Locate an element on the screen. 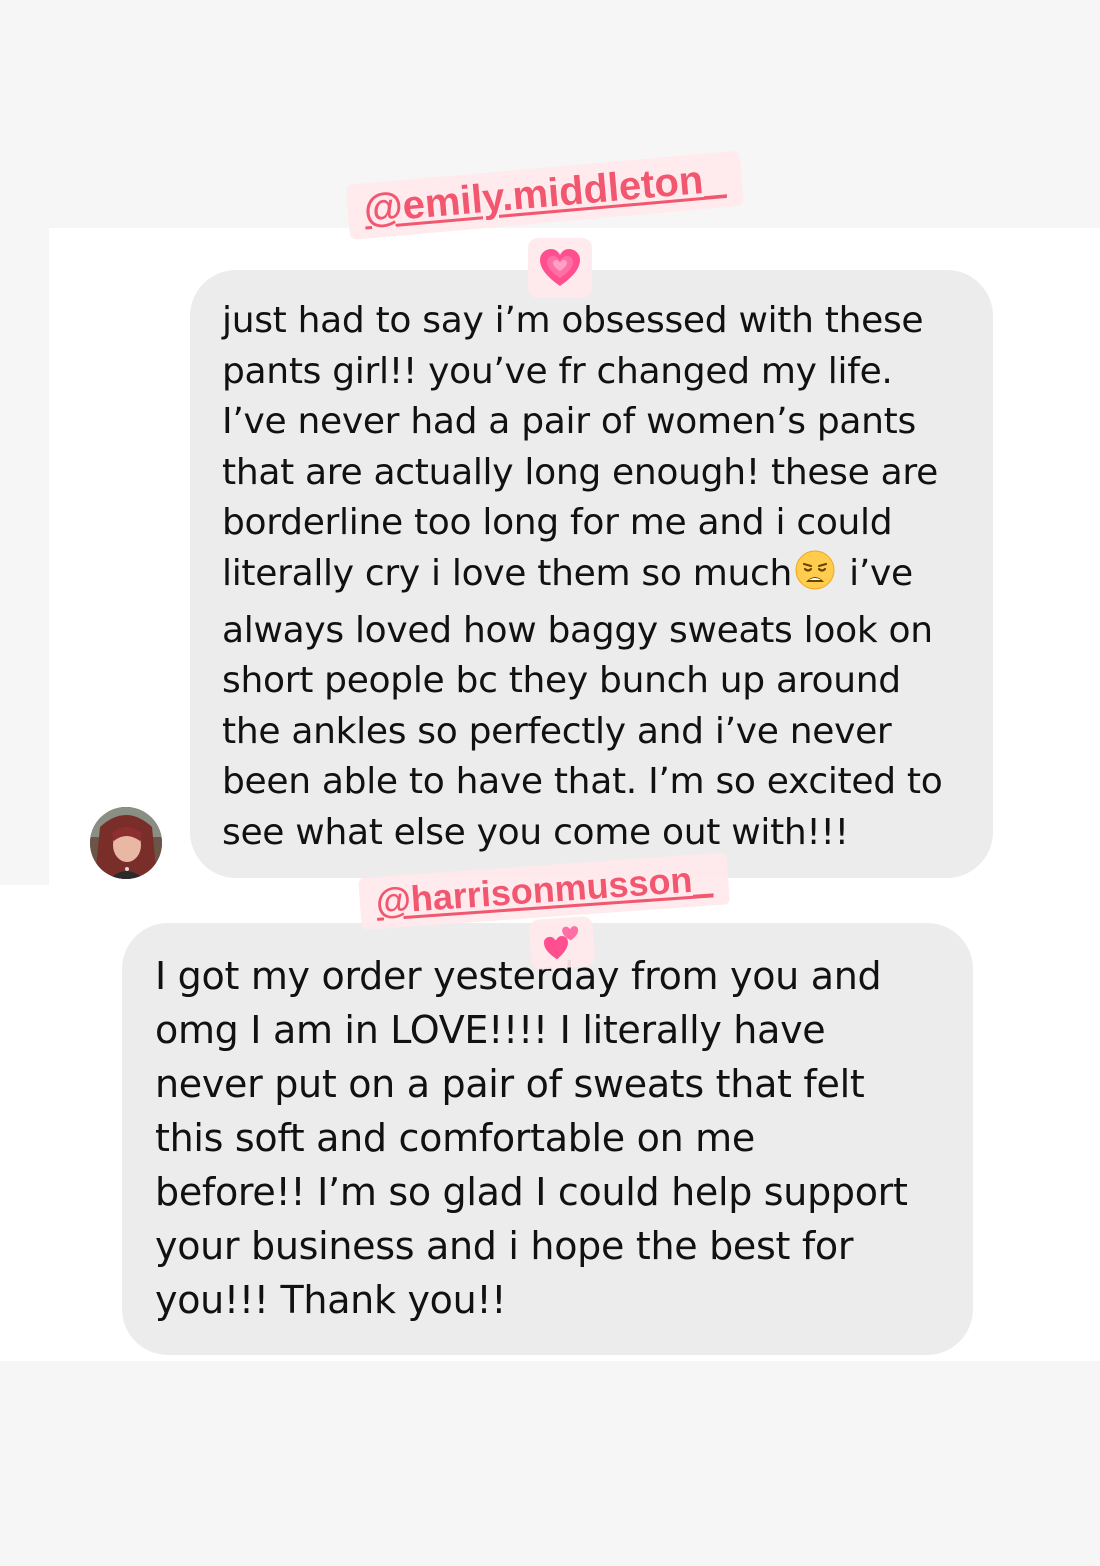 Image resolution: width=1100 pixels, height=1566 pixels. avatar is located at coordinates (126, 843).